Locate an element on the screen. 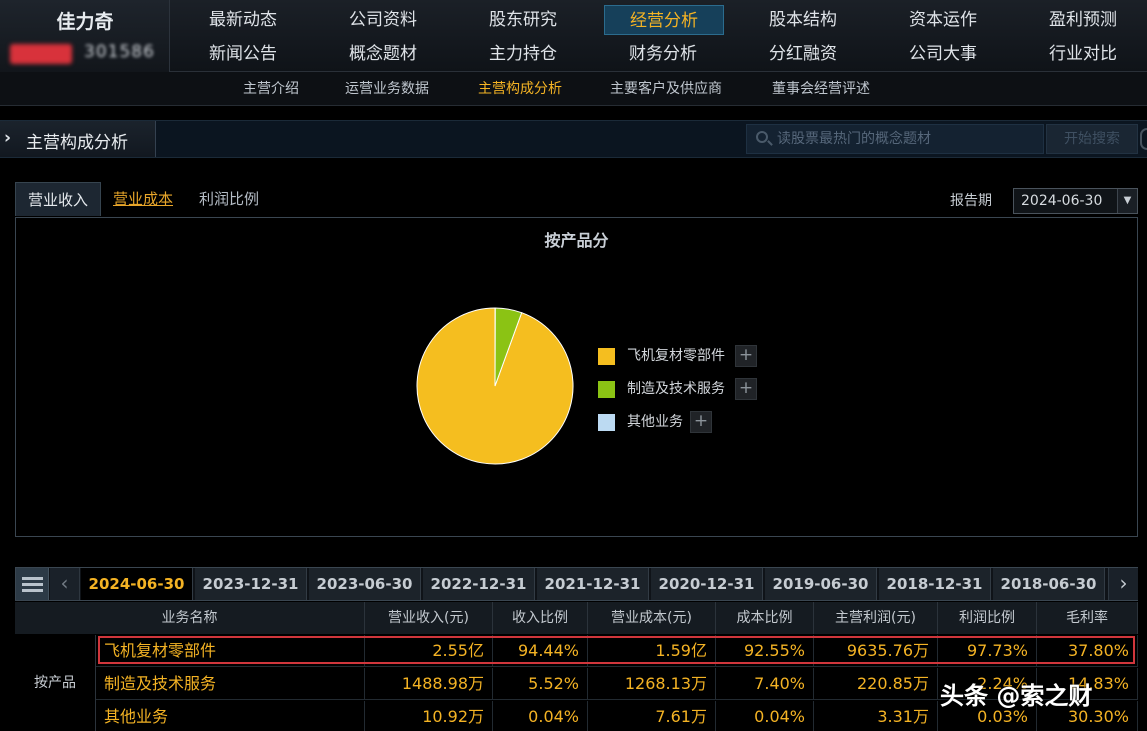 This screenshot has width=1147, height=731. search-icon is located at coordinates (762, 137).